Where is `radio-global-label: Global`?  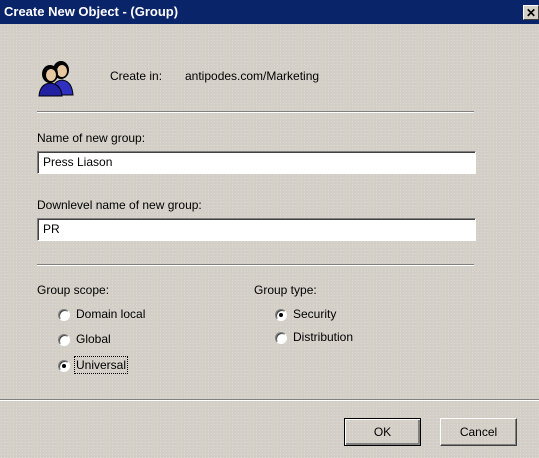 radio-global-label: Global is located at coordinates (93, 339).